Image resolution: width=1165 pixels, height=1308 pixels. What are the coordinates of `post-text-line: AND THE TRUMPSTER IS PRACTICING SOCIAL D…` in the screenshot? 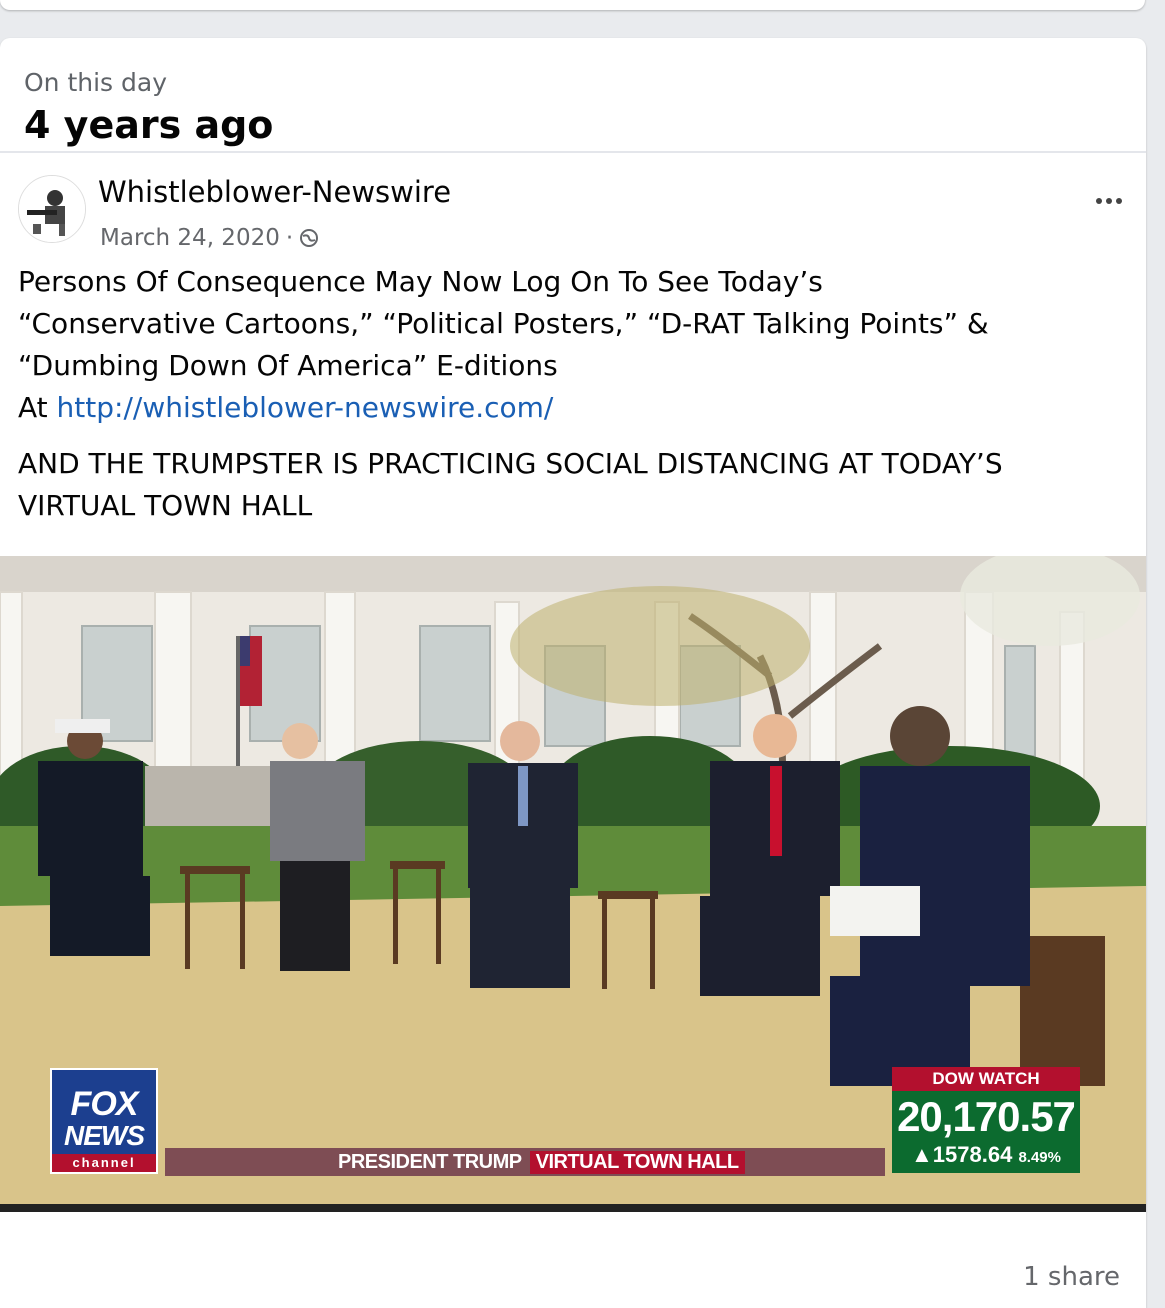 It's located at (510, 463).